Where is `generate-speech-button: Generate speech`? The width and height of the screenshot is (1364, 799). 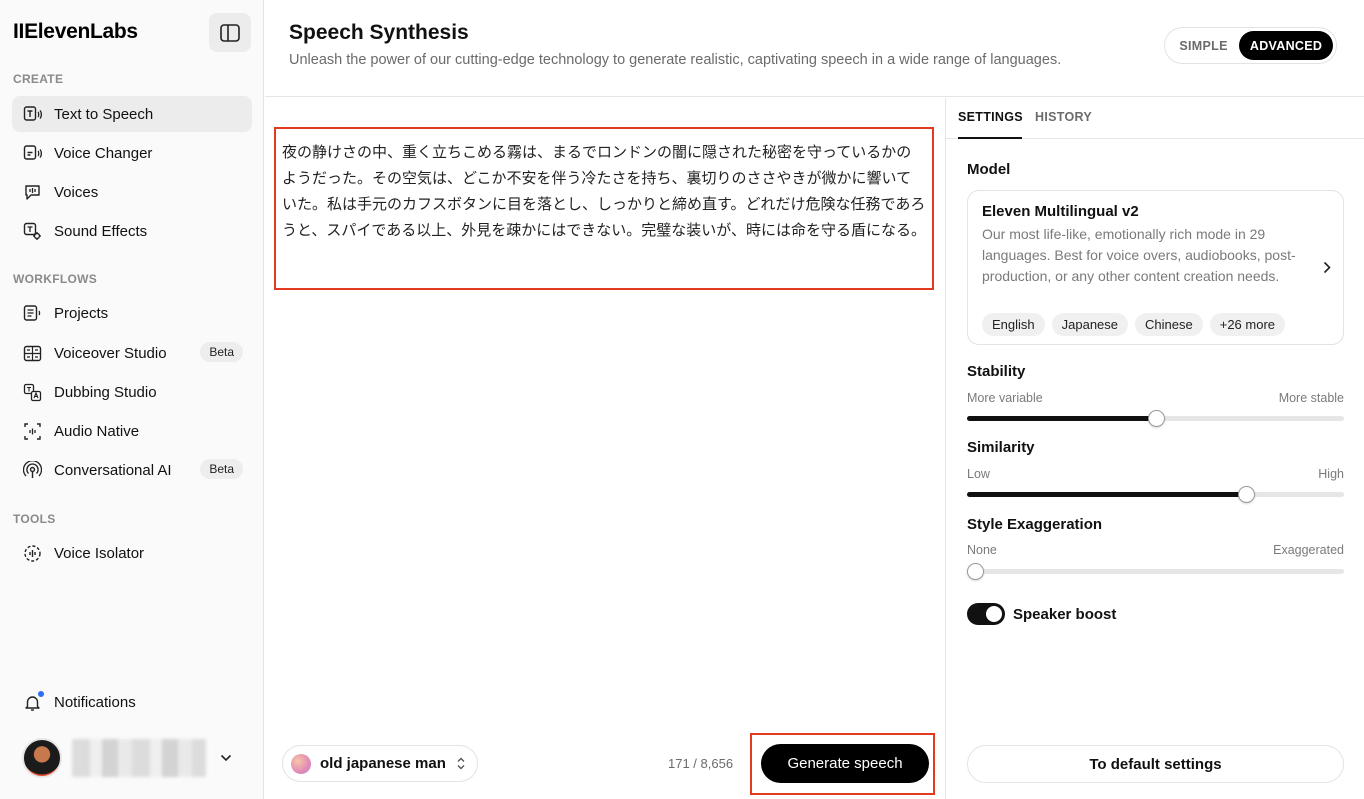
generate-speech-button: Generate speech is located at coordinates (845, 763).